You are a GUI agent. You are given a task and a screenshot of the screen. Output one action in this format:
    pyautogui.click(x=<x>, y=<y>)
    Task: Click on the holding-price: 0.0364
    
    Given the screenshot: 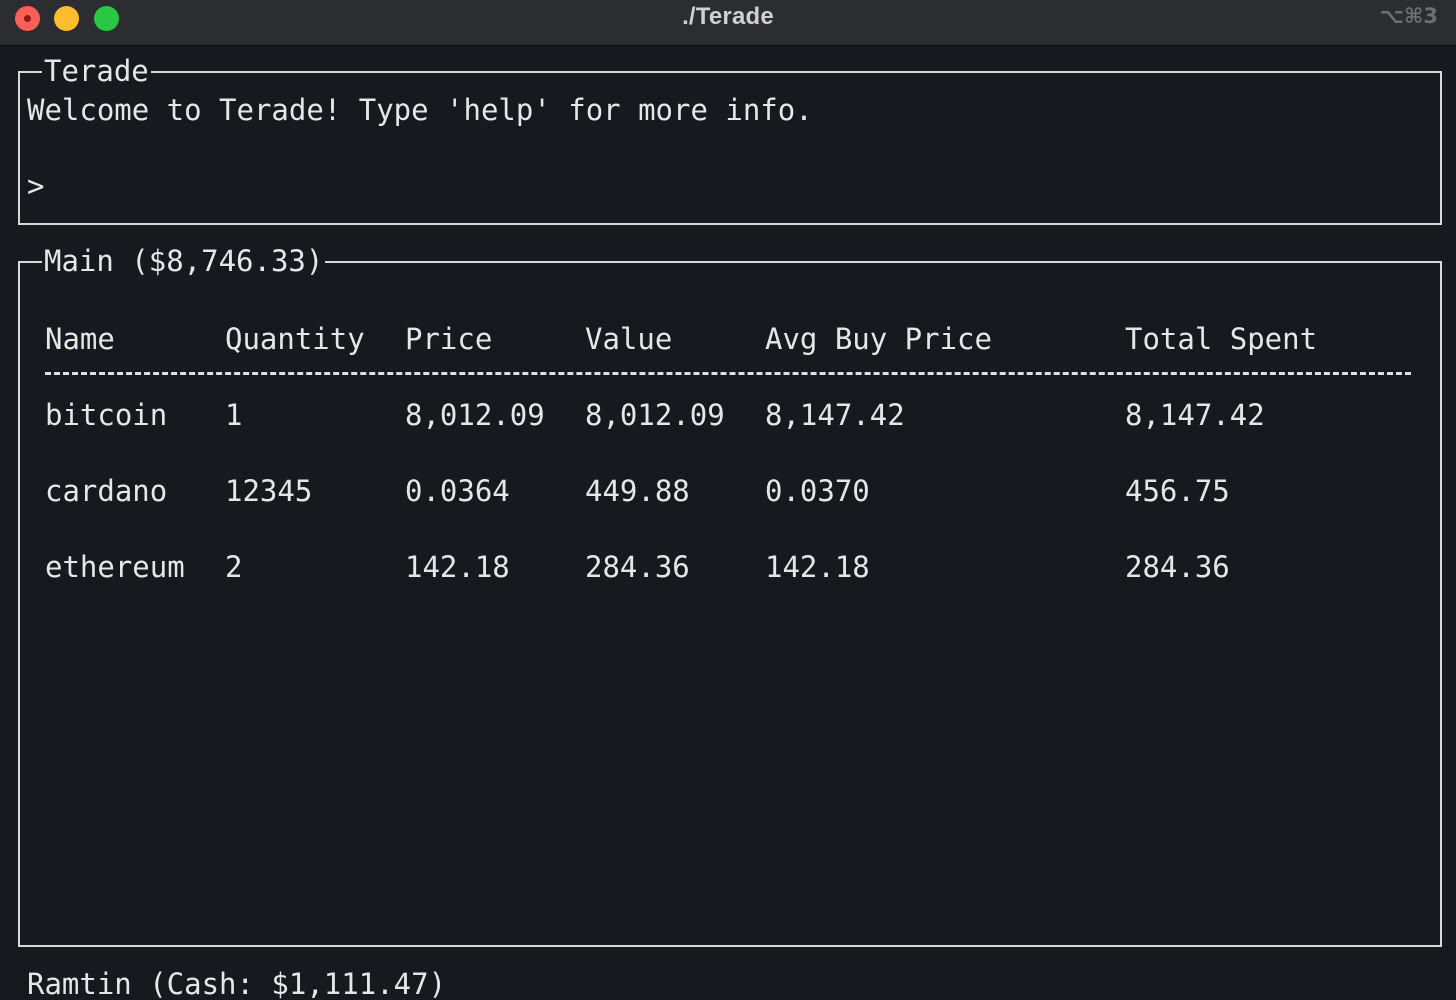 What is the action you would take?
    pyautogui.click(x=457, y=491)
    